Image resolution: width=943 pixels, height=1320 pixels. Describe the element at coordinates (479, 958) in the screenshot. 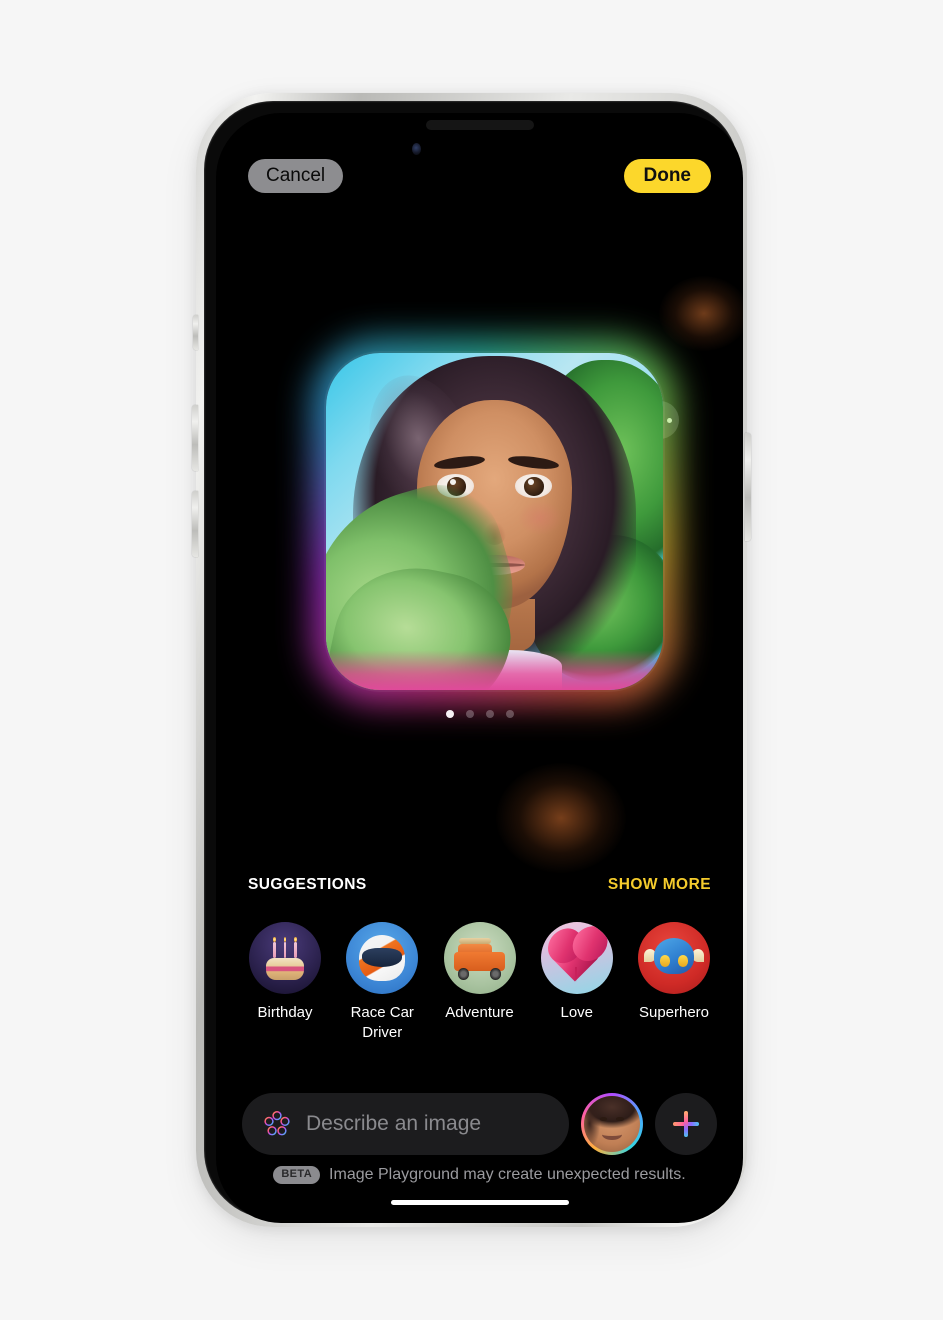

I see `offroad-jeep-icon` at that location.